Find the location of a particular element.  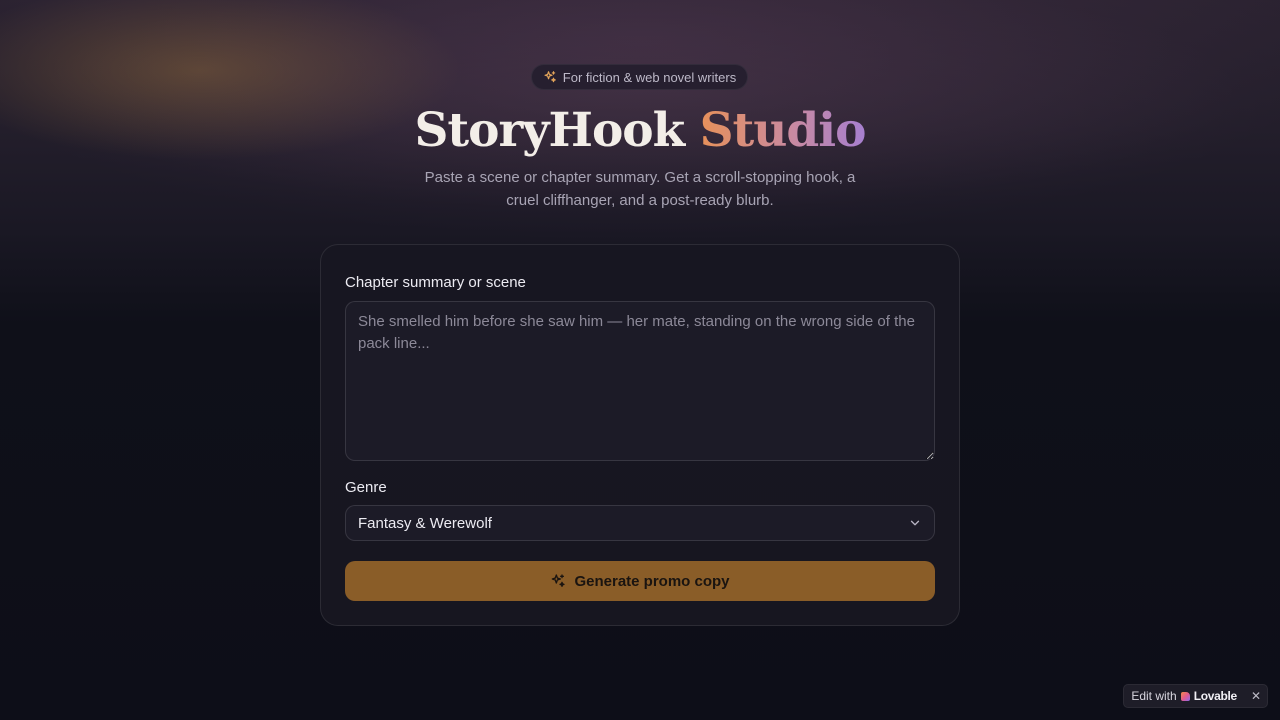

chevron-down-icon is located at coordinates (915, 523).